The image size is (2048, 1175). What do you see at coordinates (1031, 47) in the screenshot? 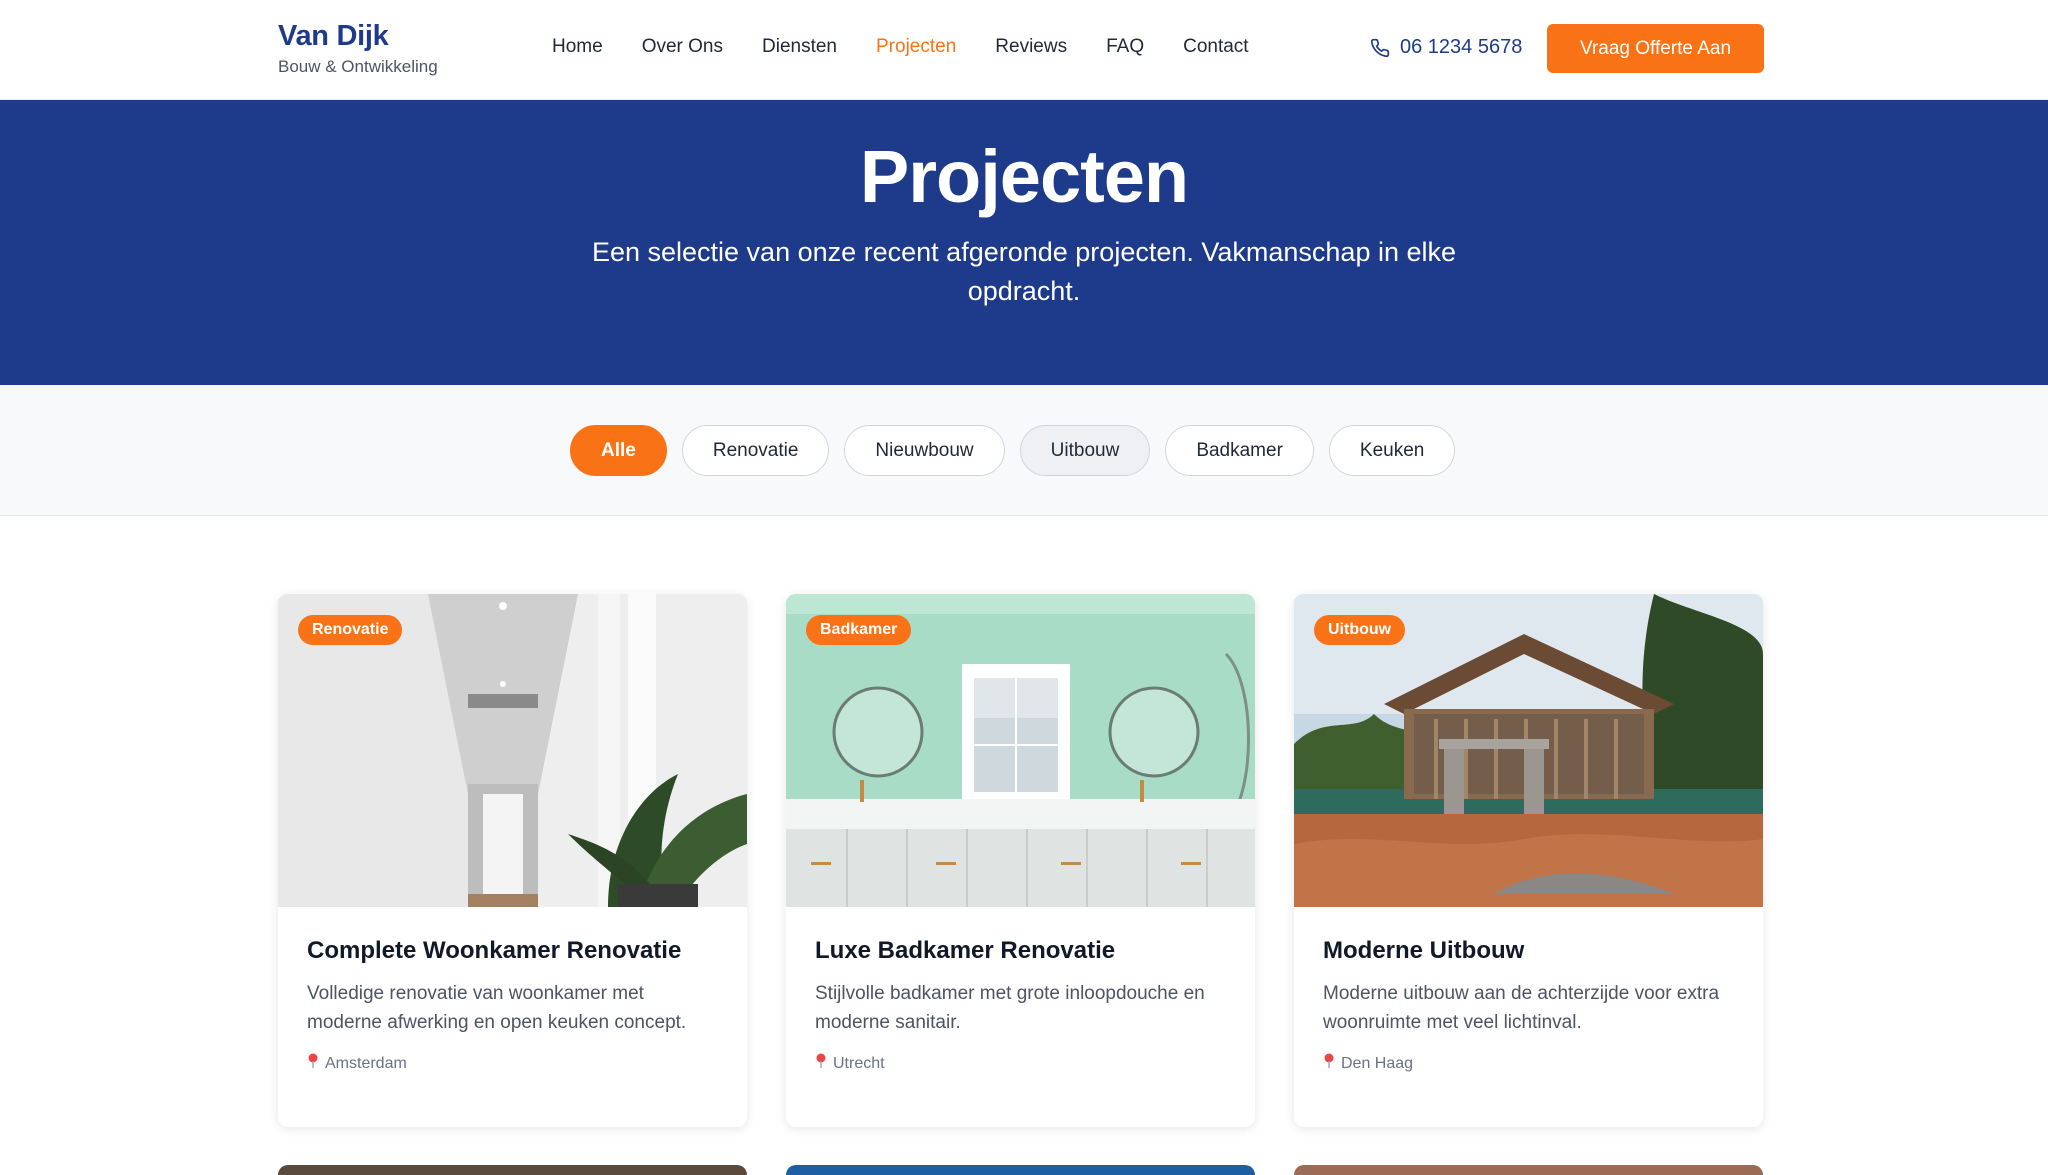
I see `nav-reviews: Reviews` at bounding box center [1031, 47].